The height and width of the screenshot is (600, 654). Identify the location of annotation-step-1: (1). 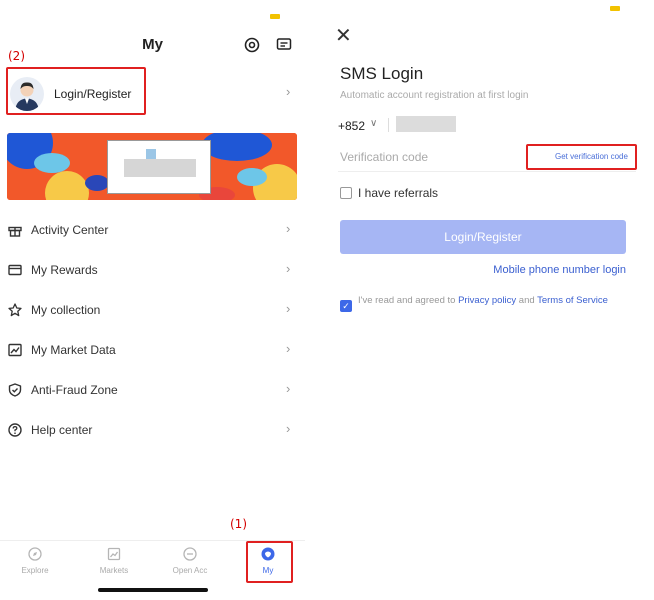
(238, 524).